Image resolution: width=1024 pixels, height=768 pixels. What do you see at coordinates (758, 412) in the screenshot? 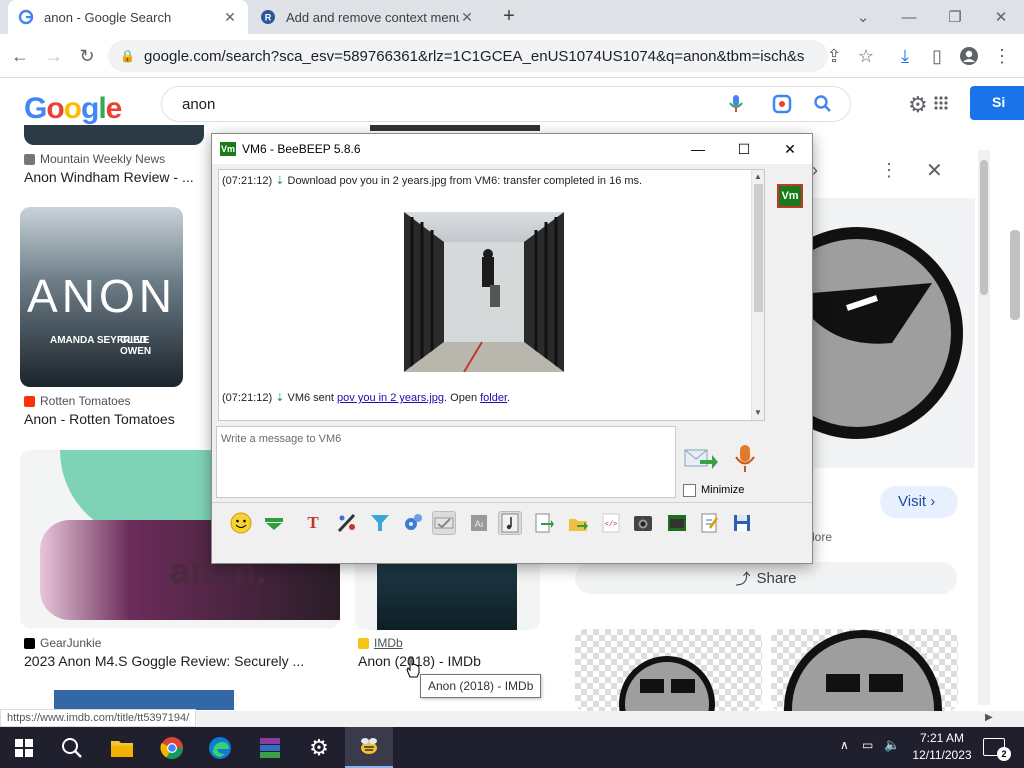
I see `scroll-down-icon: ▼` at bounding box center [758, 412].